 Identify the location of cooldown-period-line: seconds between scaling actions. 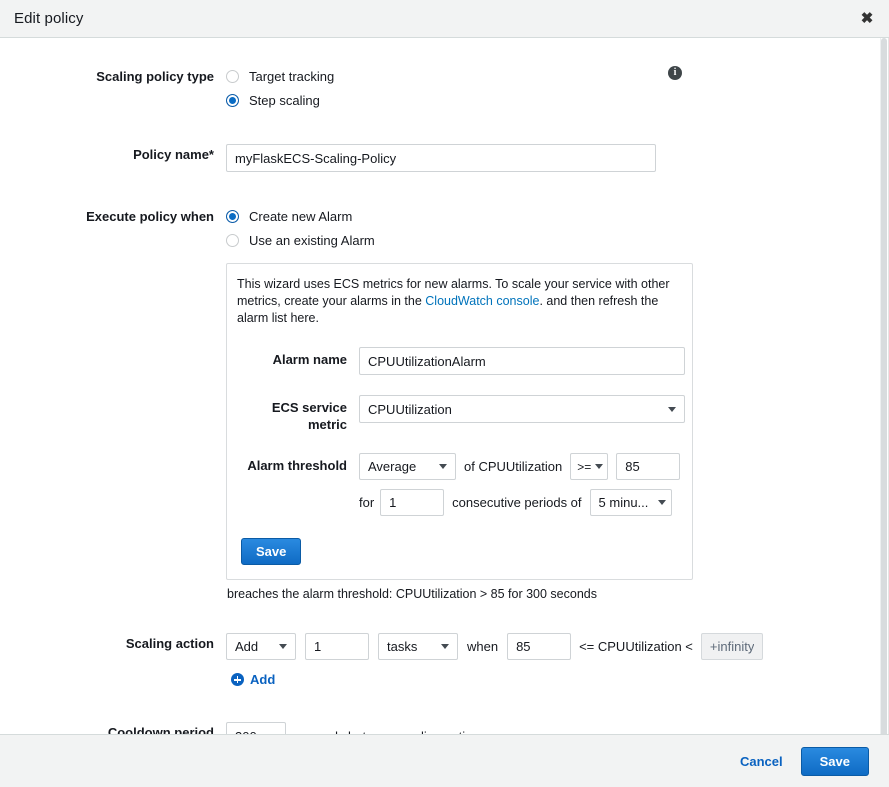
(557, 728).